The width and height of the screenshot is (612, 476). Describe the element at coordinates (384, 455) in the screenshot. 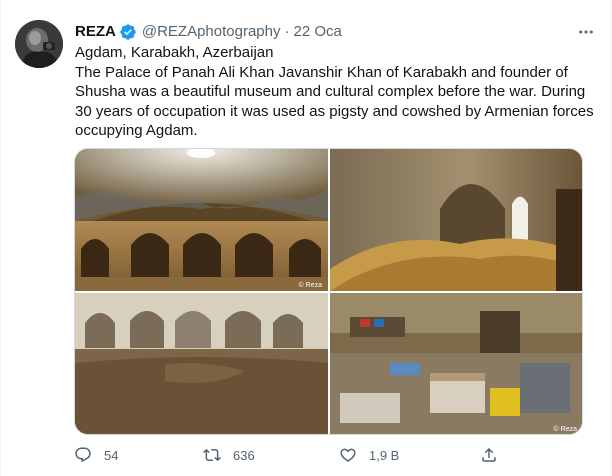

I see `like-count: 1,9 B` at that location.